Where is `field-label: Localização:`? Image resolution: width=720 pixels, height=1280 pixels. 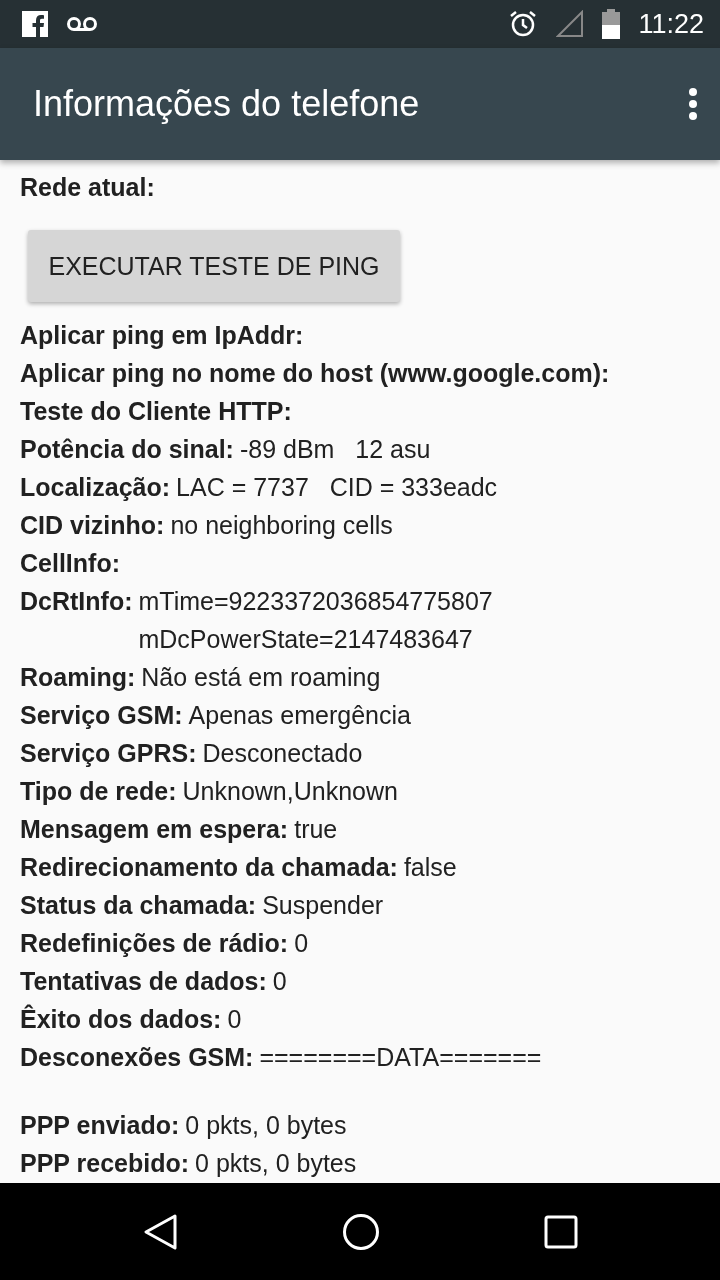 field-label: Localização: is located at coordinates (95, 487).